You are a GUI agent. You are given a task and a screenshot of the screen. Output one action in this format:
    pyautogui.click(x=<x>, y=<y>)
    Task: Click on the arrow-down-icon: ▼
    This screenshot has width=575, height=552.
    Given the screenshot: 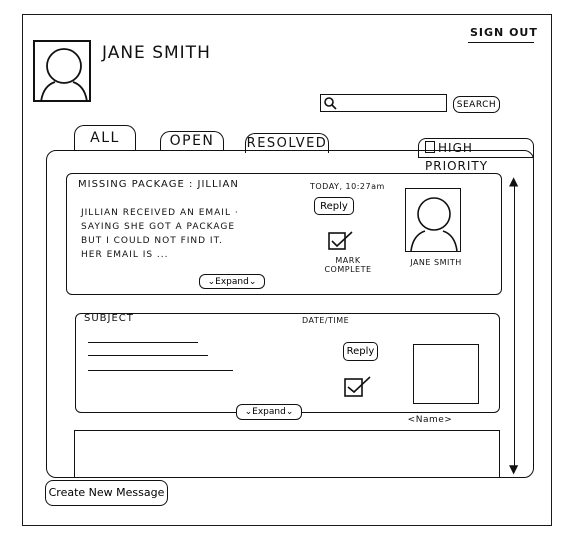 What is the action you would take?
    pyautogui.click(x=513, y=469)
    